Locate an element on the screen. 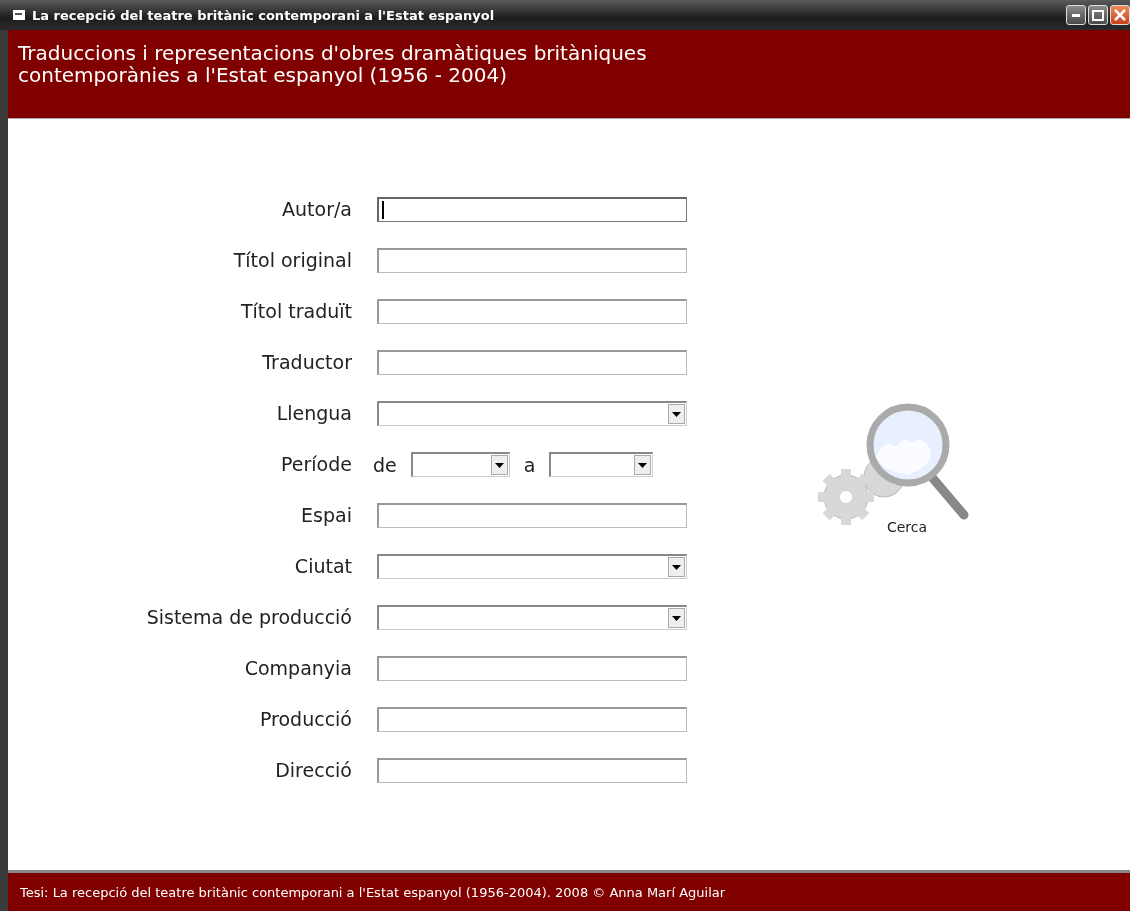 This screenshot has height=911, width=1130. minimize-button is located at coordinates (1076, 15).